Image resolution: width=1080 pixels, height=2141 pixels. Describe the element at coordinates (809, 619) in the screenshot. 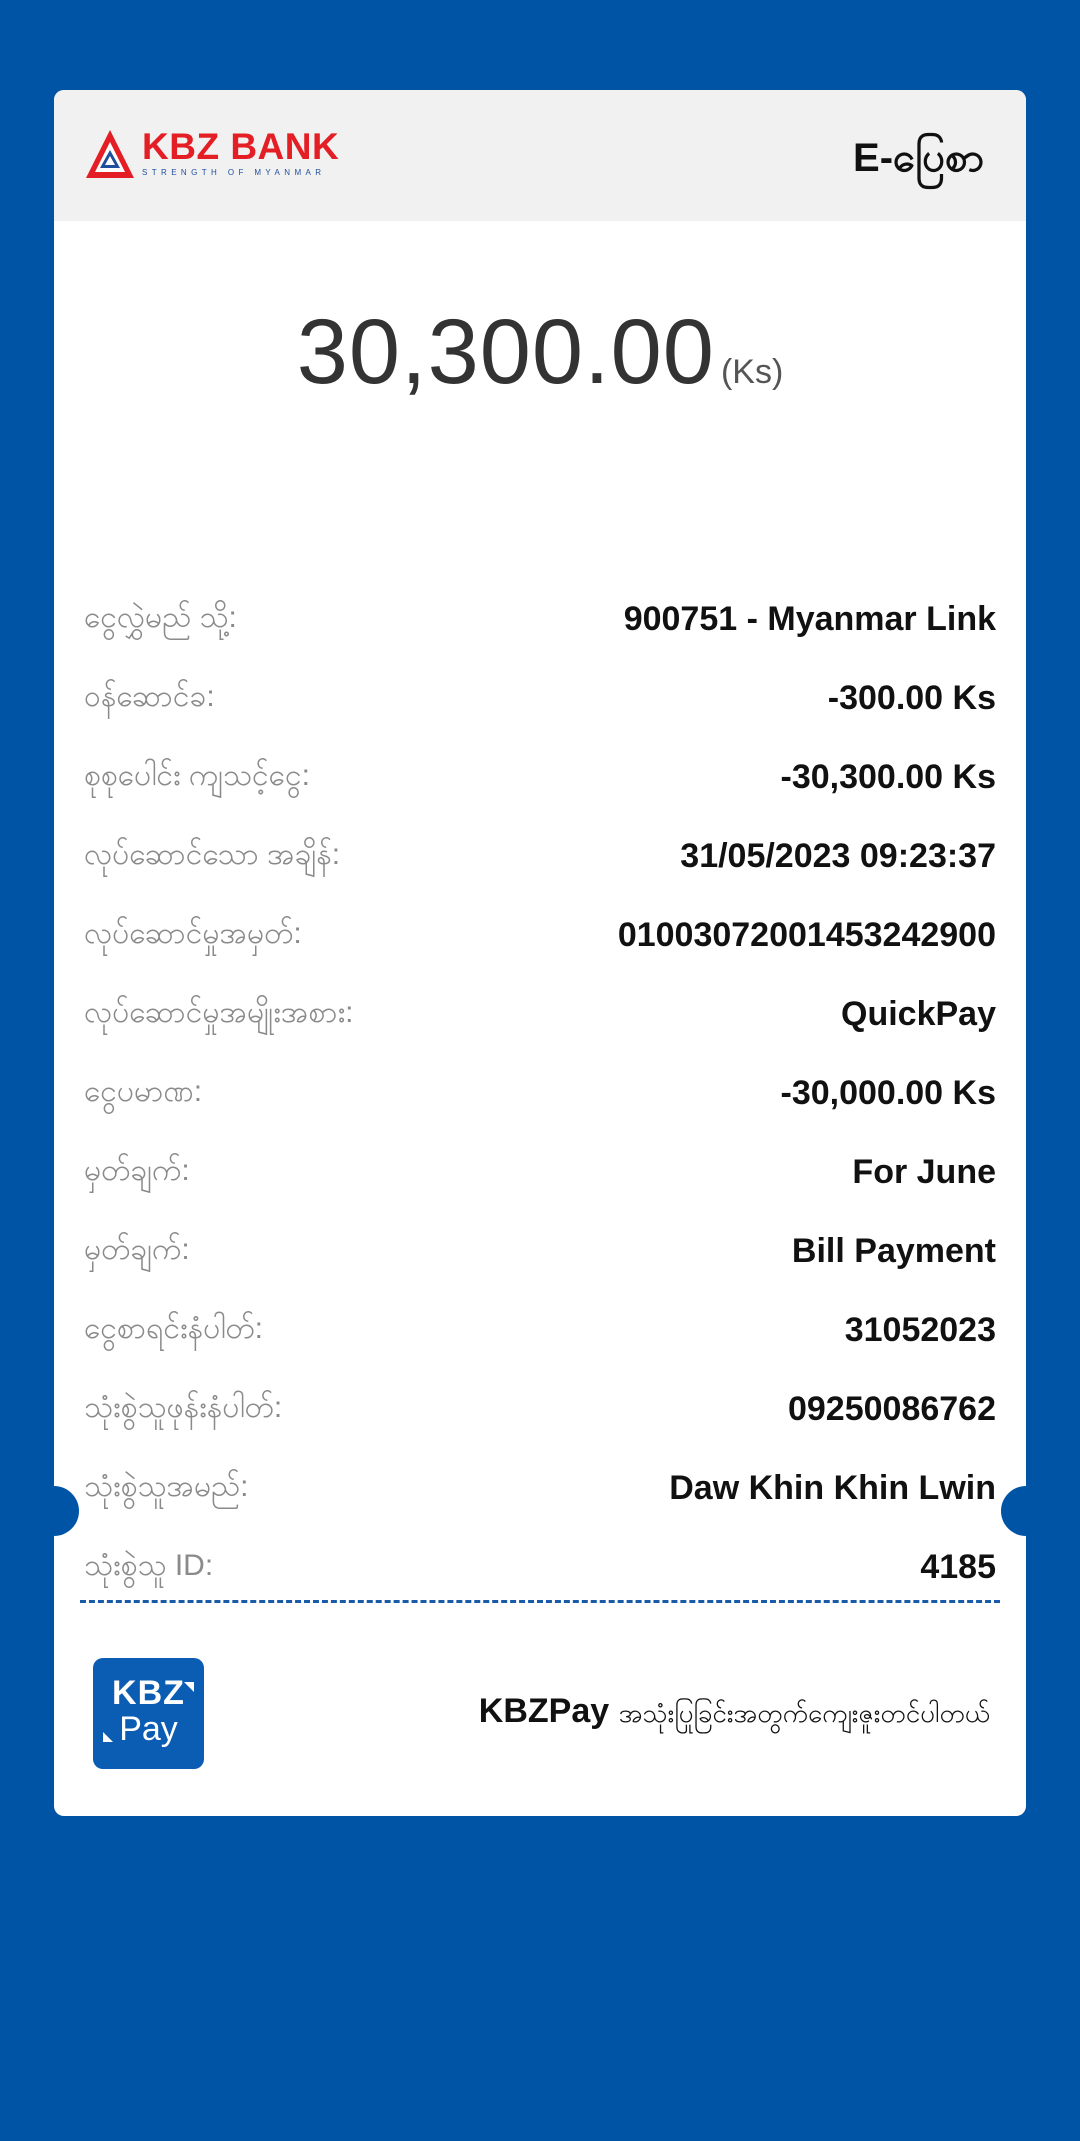

I see `row-value: 900751 - Myanmar Link` at that location.